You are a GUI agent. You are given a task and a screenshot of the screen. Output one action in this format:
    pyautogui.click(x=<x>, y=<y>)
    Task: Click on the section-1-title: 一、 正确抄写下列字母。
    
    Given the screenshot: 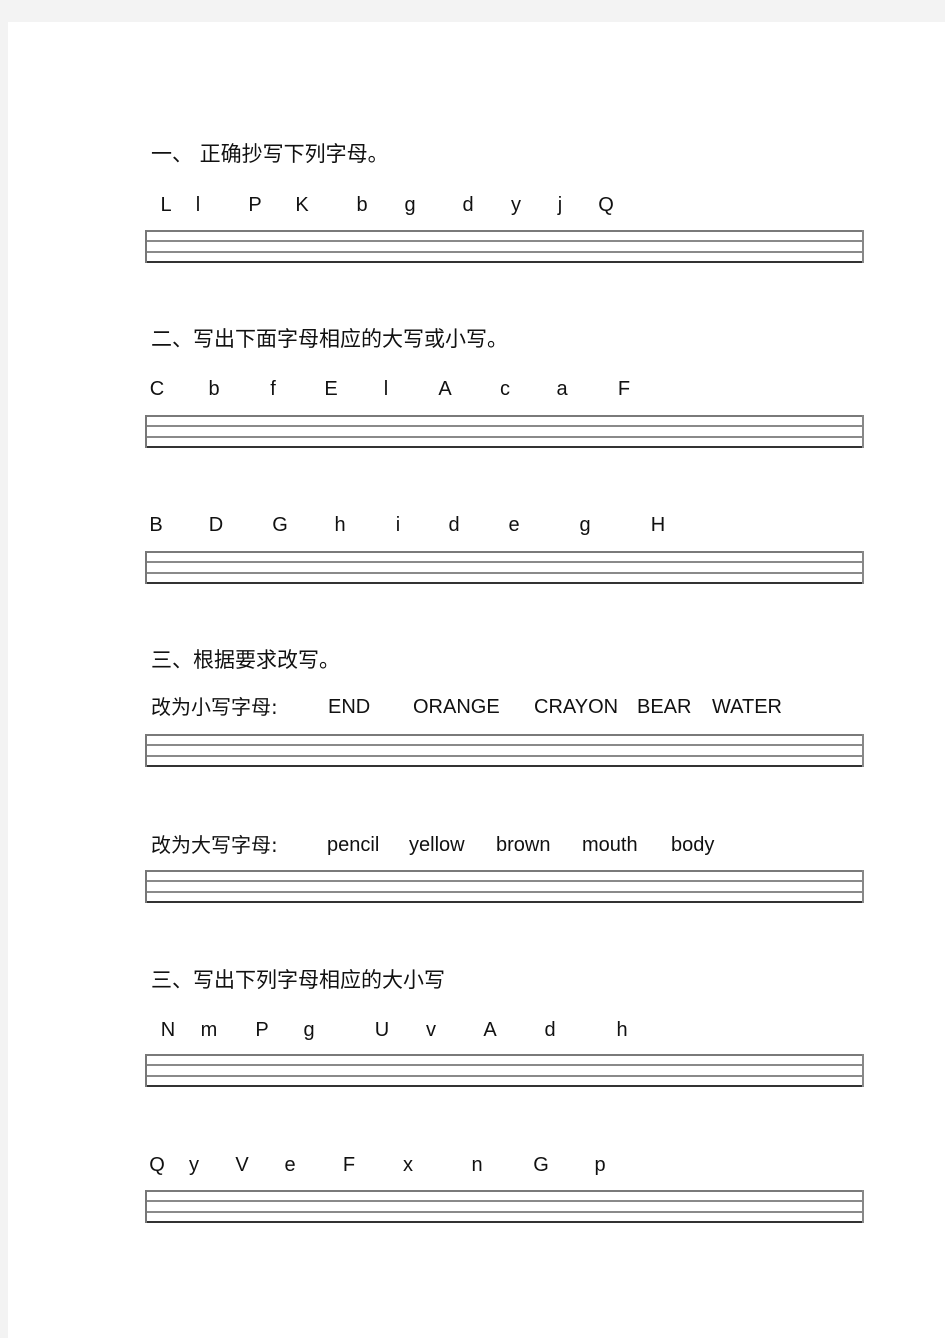 What is the action you would take?
    pyautogui.click(x=270, y=154)
    